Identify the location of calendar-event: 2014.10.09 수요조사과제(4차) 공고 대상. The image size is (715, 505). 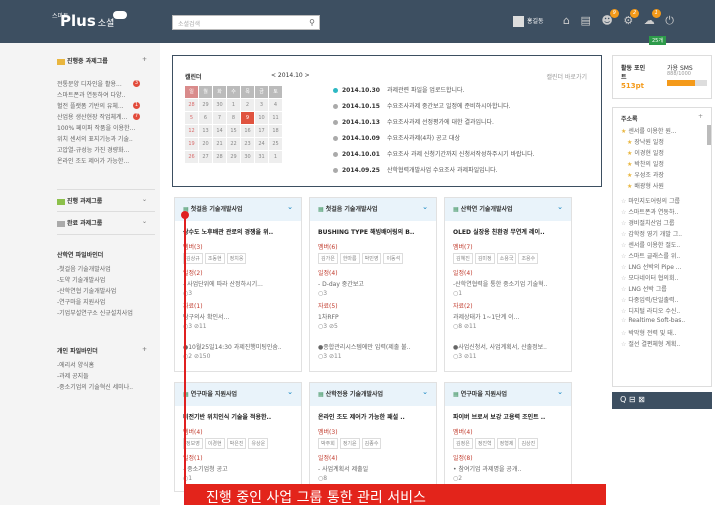
(396, 137).